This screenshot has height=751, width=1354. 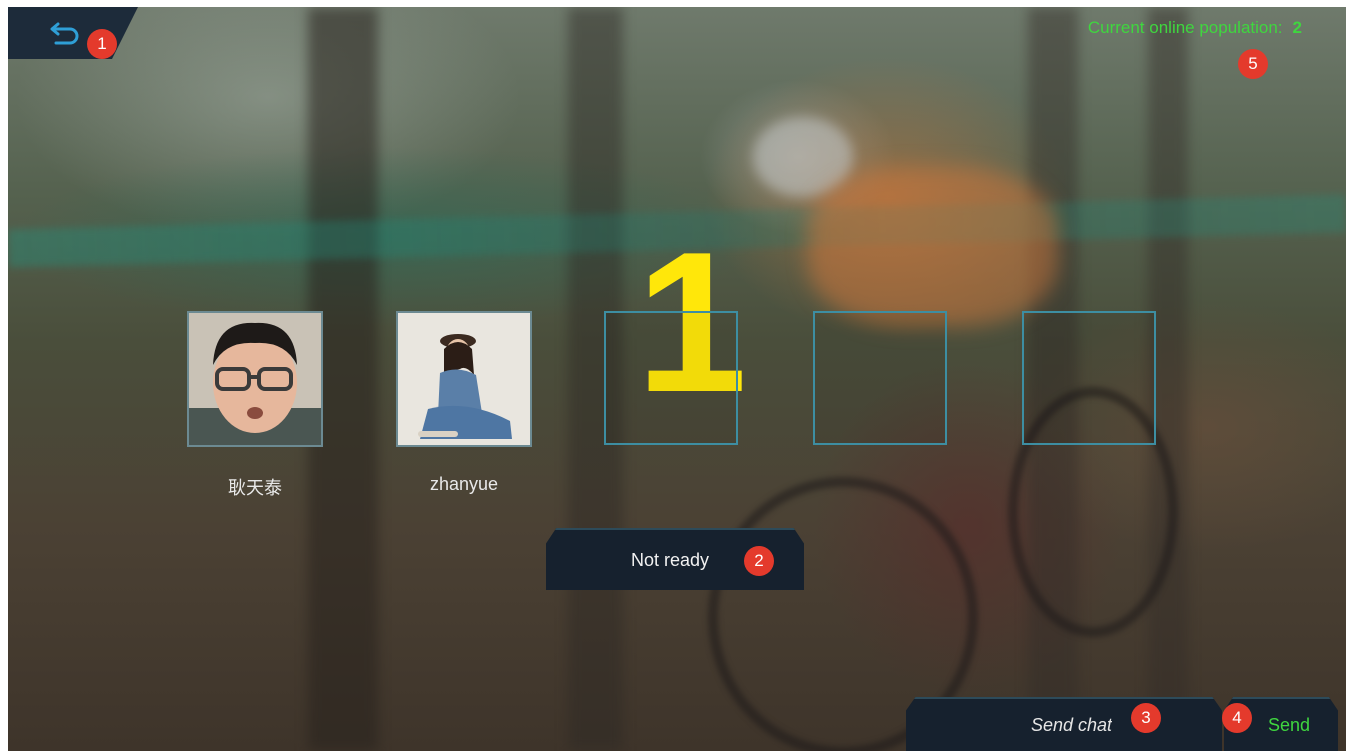 I want to click on callout-badge-2: 2, so click(x=759, y=561).